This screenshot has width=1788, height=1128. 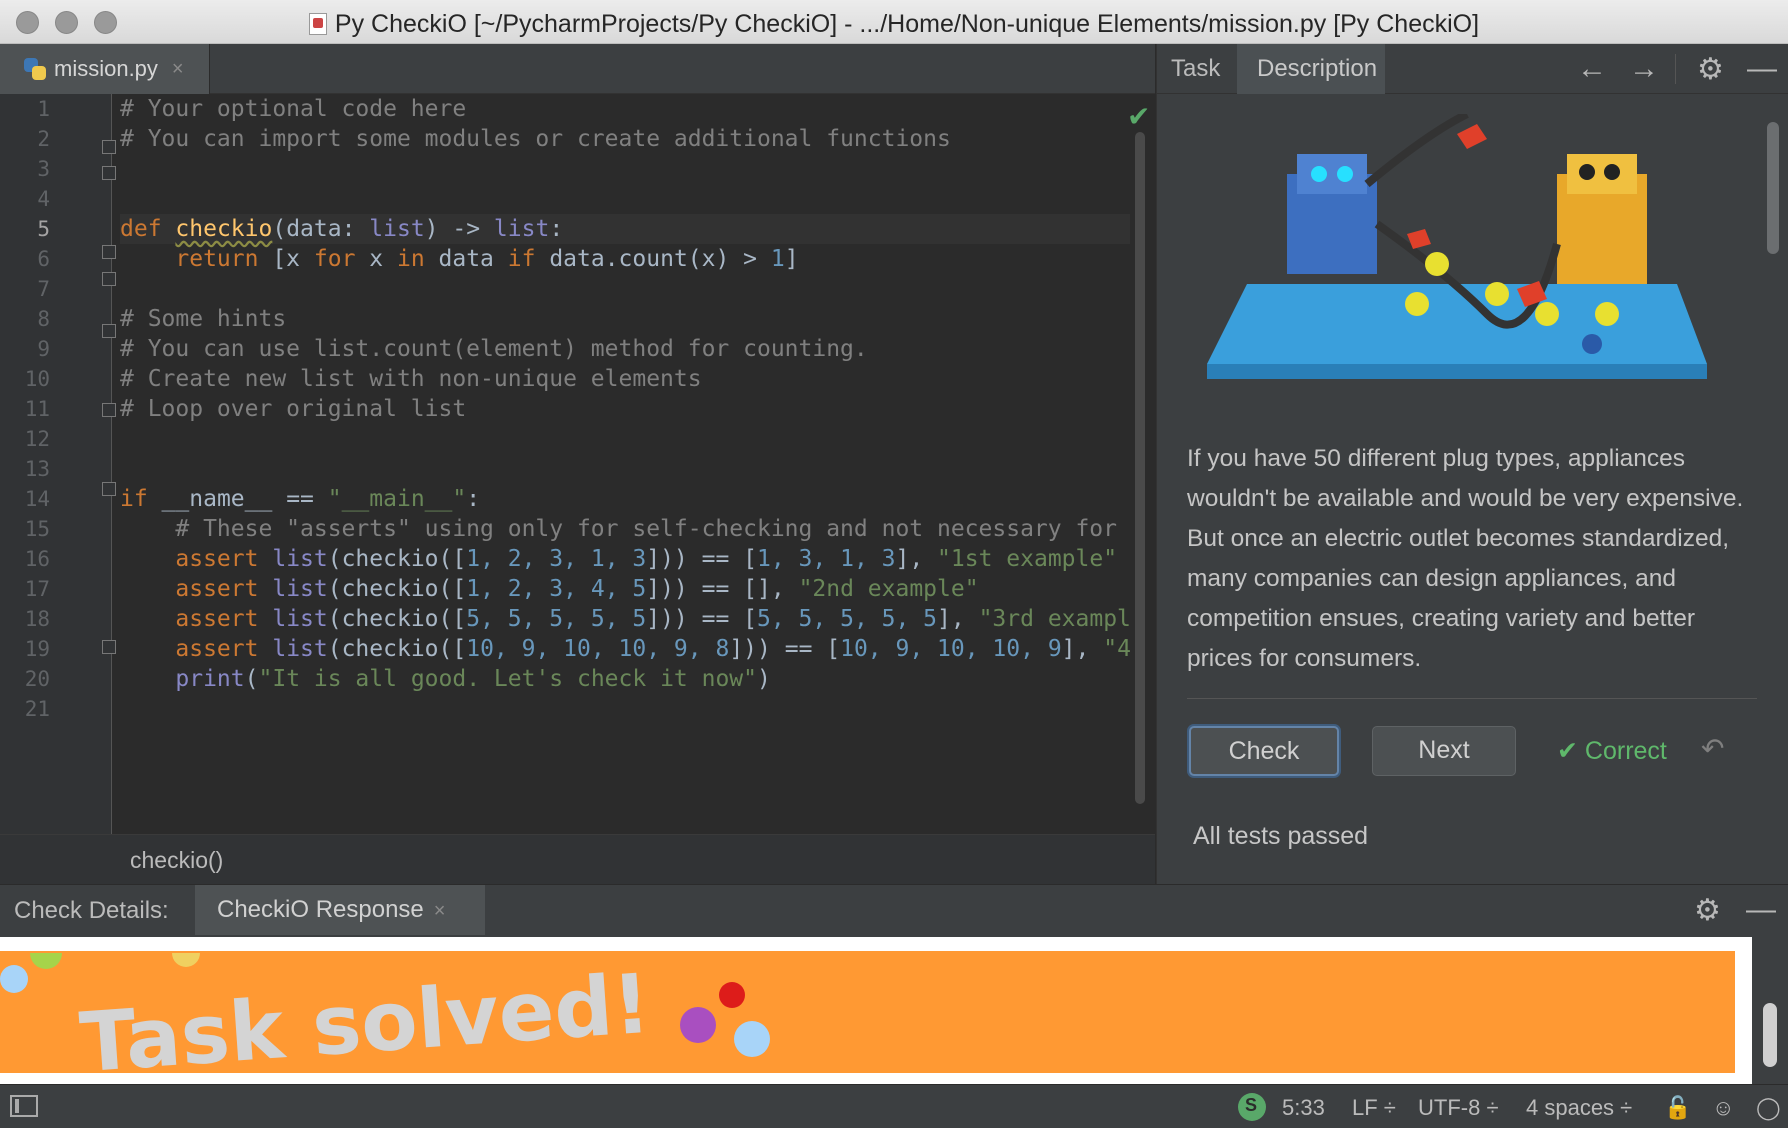 What do you see at coordinates (43, 199) in the screenshot?
I see `line-number: 4` at bounding box center [43, 199].